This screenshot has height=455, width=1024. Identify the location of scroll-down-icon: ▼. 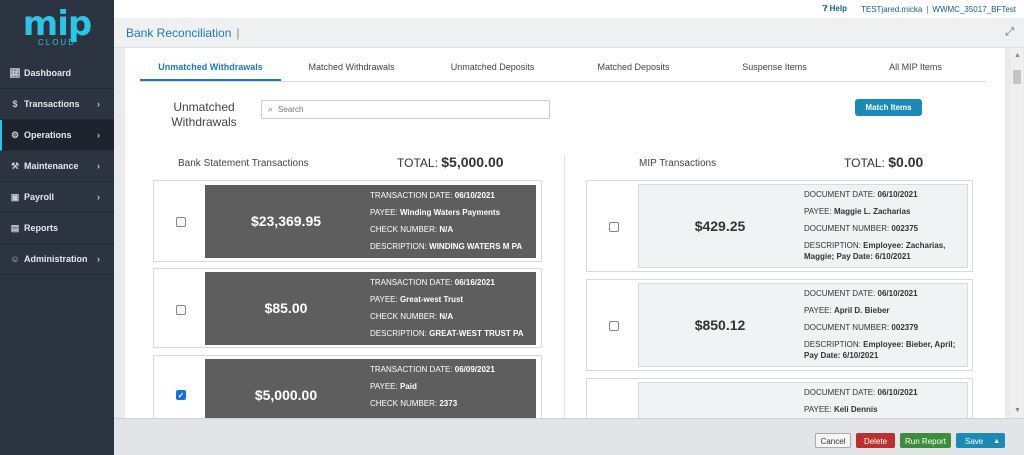
(1017, 410).